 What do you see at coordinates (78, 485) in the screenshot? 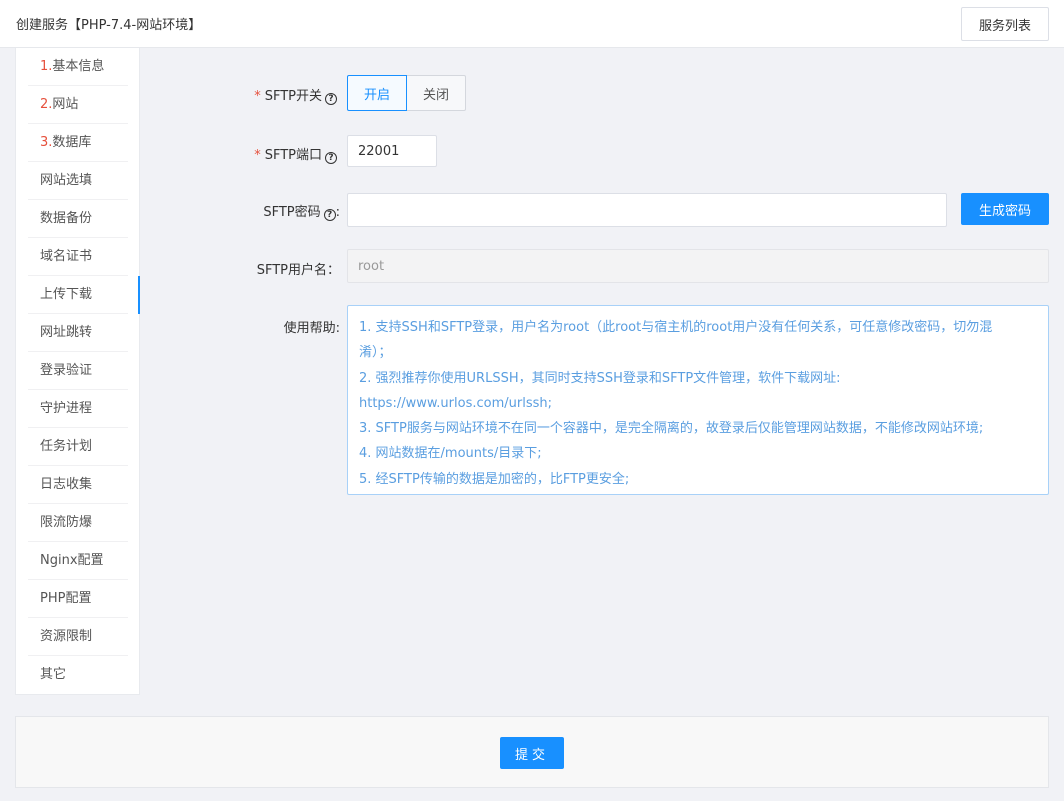
I see `sidebar-item-log-collect: 日志收集` at bounding box center [78, 485].